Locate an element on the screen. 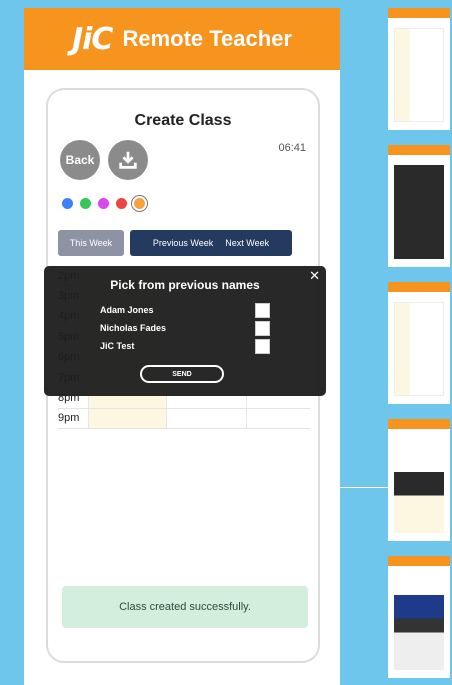  thumbnail-schedule is located at coordinates (419, 343).